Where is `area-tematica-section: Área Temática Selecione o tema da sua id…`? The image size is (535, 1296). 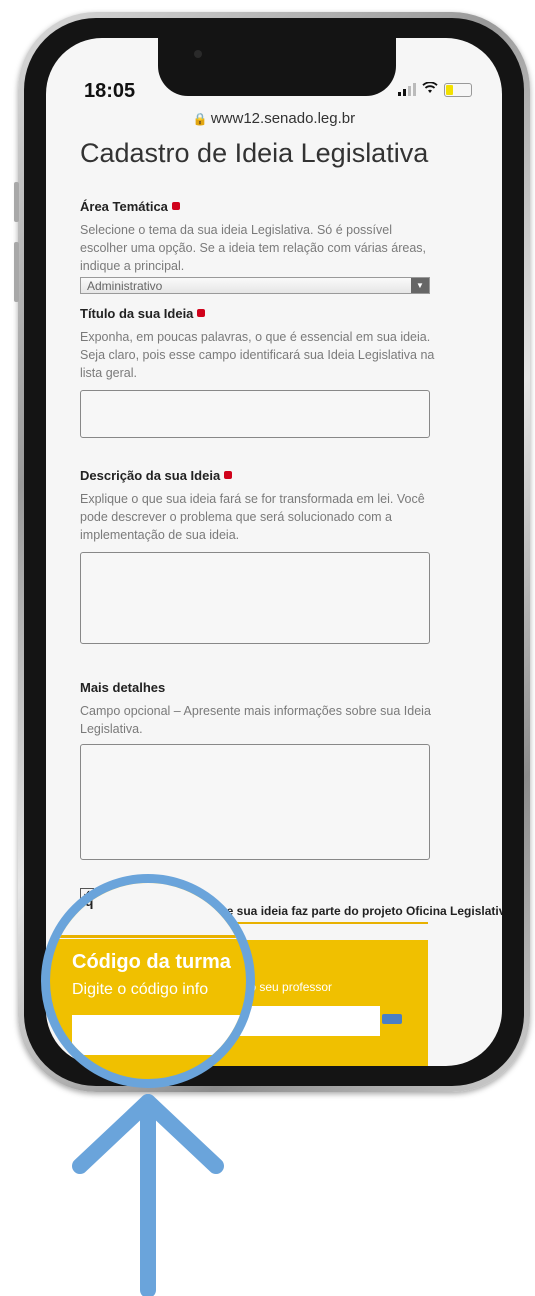 area-tematica-section: Área Temática Selecione o tema da sua id… is located at coordinates (258, 246).